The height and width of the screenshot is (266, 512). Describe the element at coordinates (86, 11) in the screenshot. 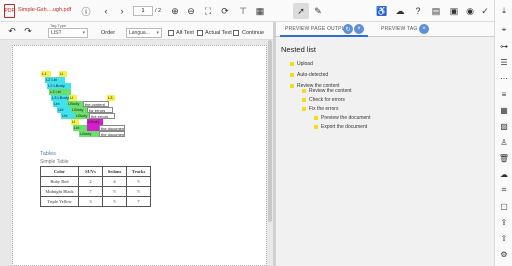

I see `info-icon: ⓘ` at that location.